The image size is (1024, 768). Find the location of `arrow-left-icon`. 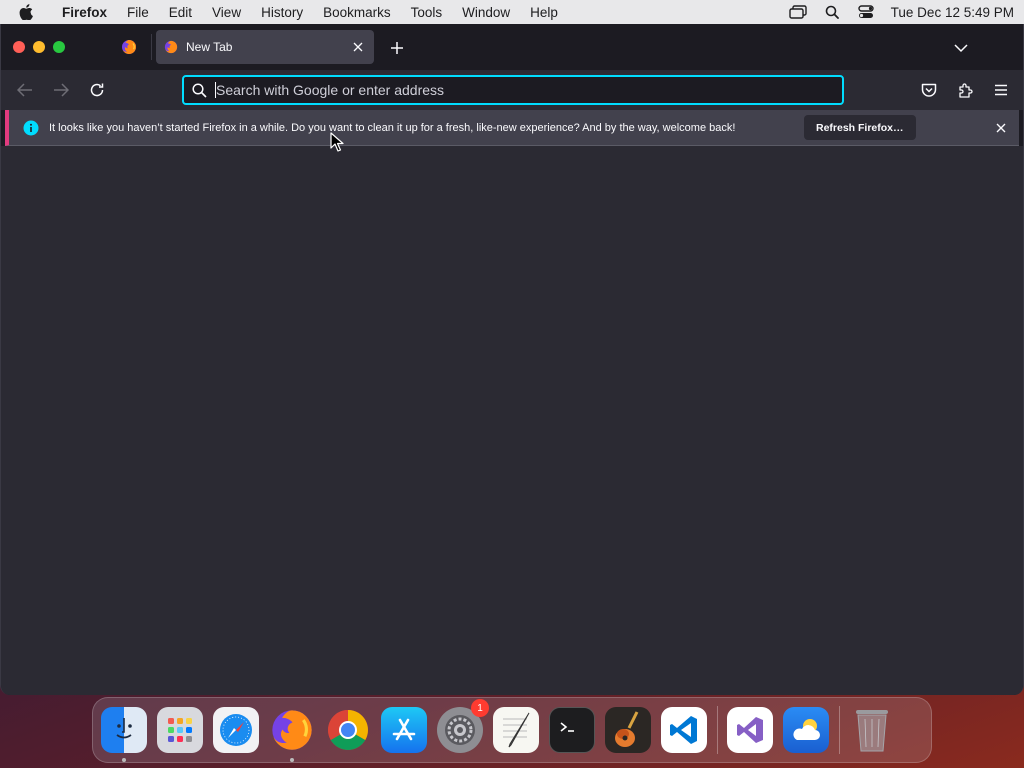

arrow-left-icon is located at coordinates (24, 90).